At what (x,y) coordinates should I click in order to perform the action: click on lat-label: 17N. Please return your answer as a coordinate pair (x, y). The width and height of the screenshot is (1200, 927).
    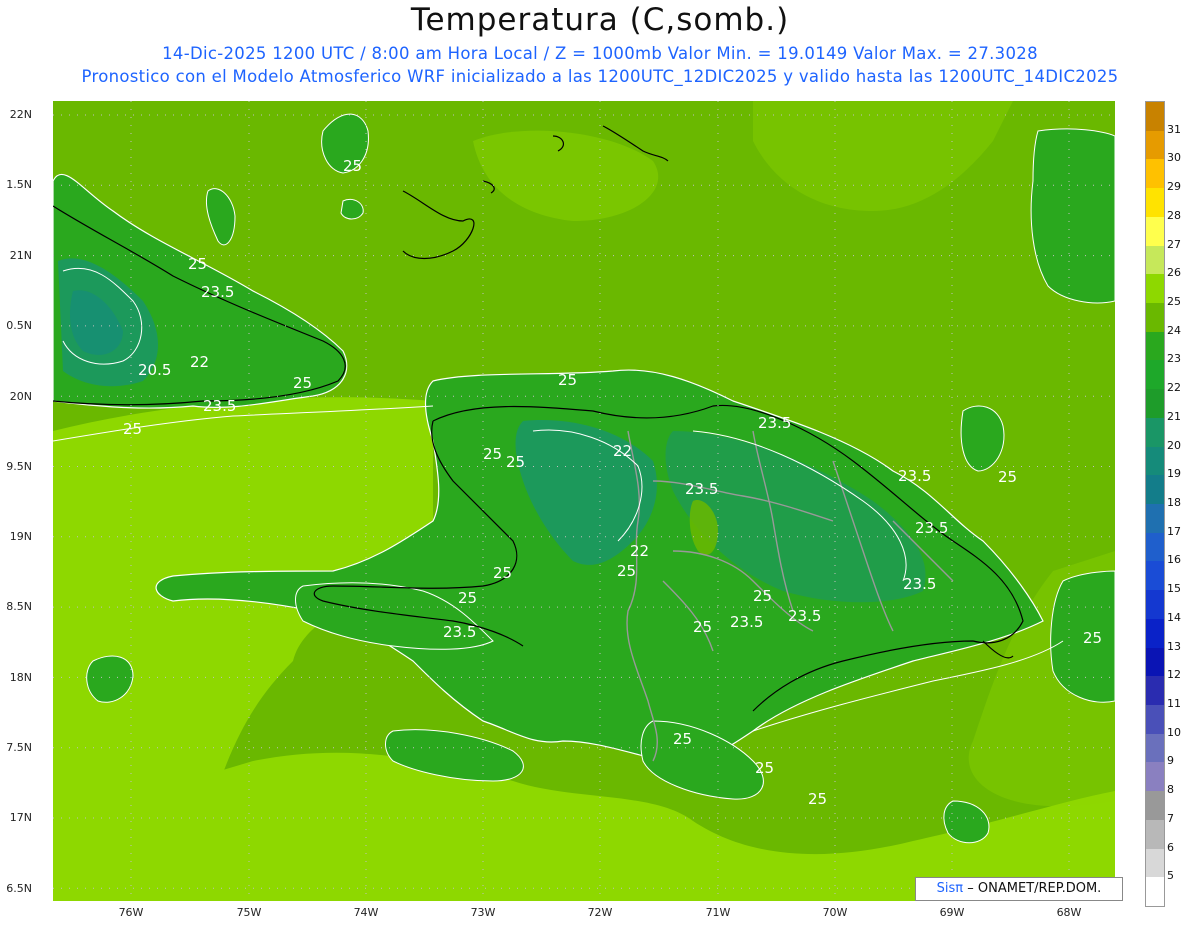
    Looking at the image, I should click on (20, 817).